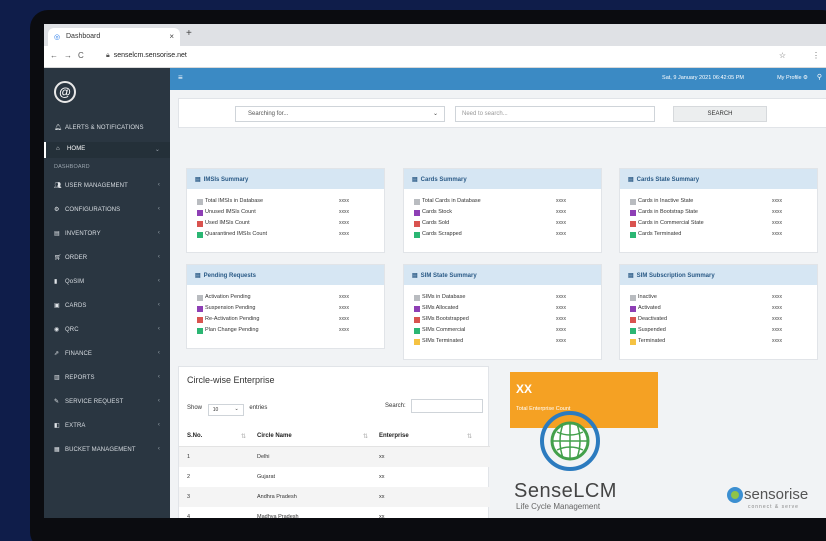 The image size is (826, 541). What do you see at coordinates (146, 56) in the screenshot?
I see `url-field: 🔒︎ senselcm.sensorise.net` at bounding box center [146, 56].